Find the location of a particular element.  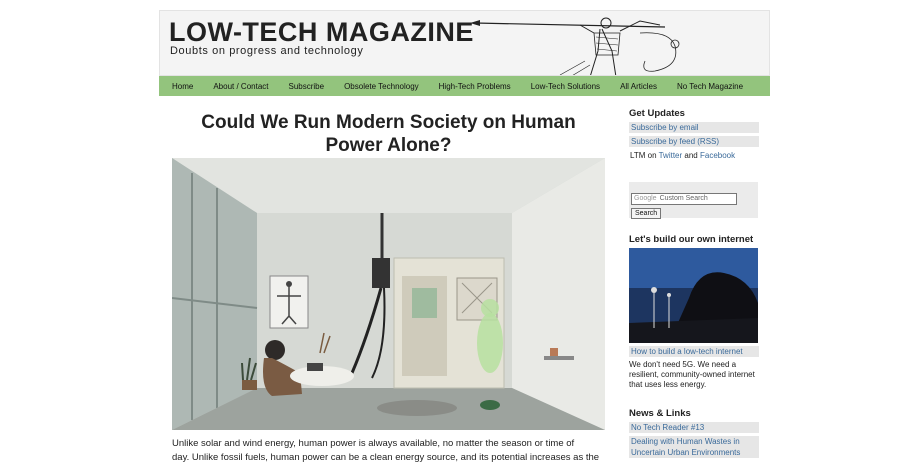

nav-all-articles: All Articles is located at coordinates (638, 86).